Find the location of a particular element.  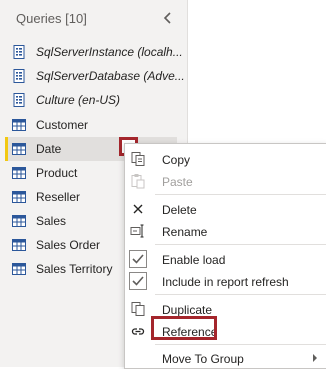

menu-label: Delete is located at coordinates (179, 210).